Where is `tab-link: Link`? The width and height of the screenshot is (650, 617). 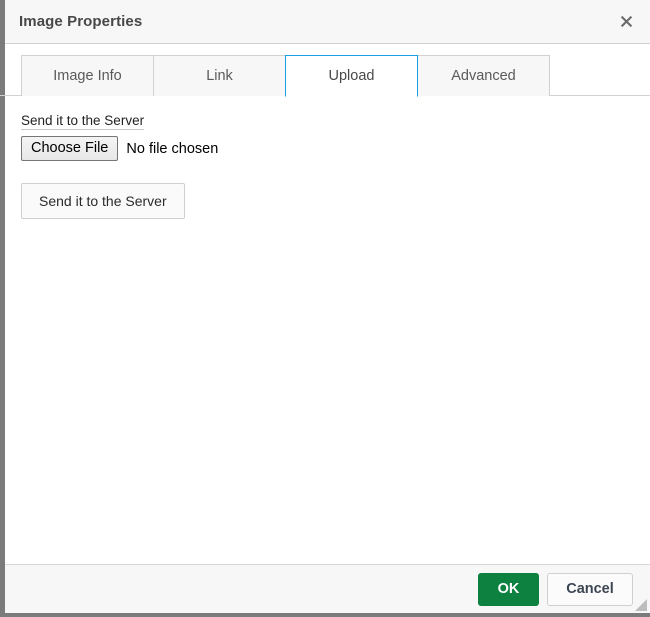
tab-link: Link is located at coordinates (219, 75).